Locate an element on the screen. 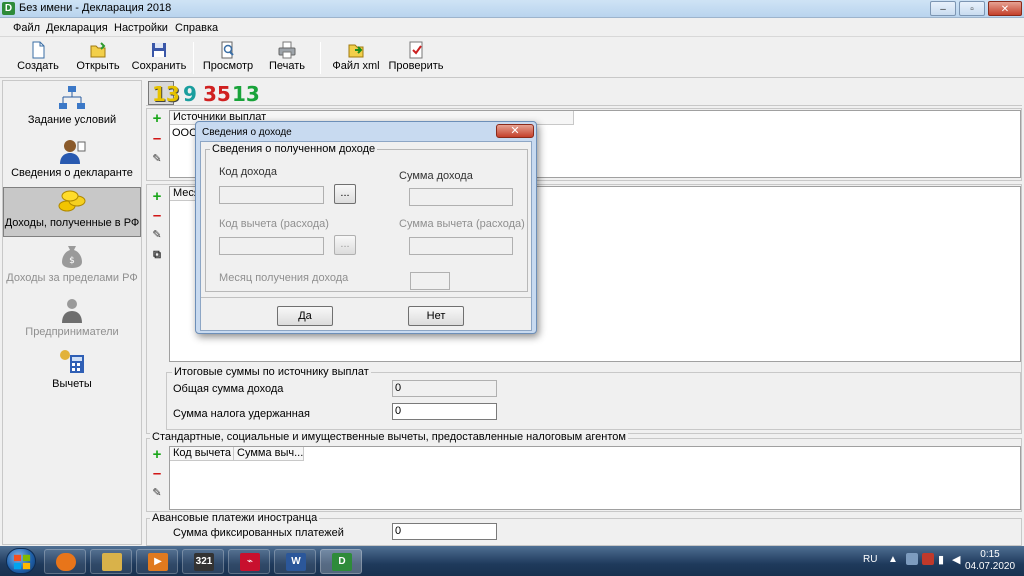  tray-signal-icon: ▮ is located at coordinates (941, 559).